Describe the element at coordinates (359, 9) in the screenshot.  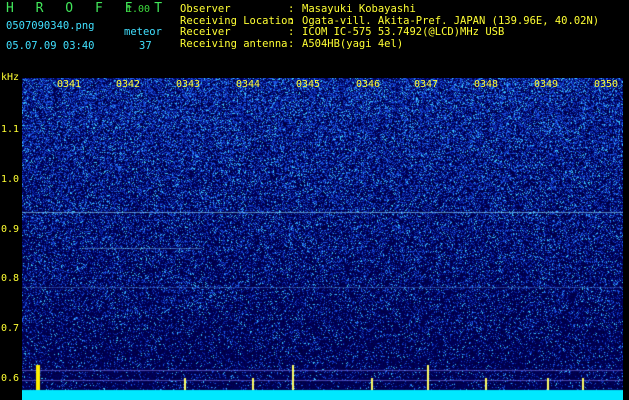
I see `meta-value: Masayuki Kobayashi` at that location.